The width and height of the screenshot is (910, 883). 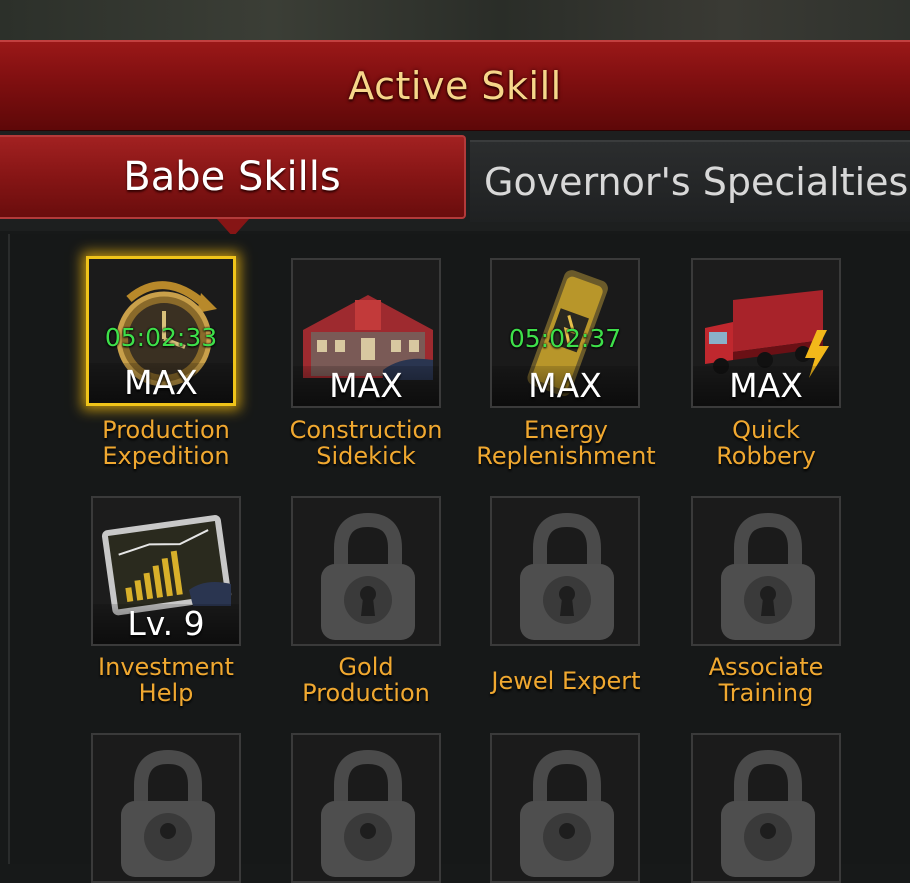 I want to click on cooldown-timer: 05:02:37, so click(x=565, y=338).